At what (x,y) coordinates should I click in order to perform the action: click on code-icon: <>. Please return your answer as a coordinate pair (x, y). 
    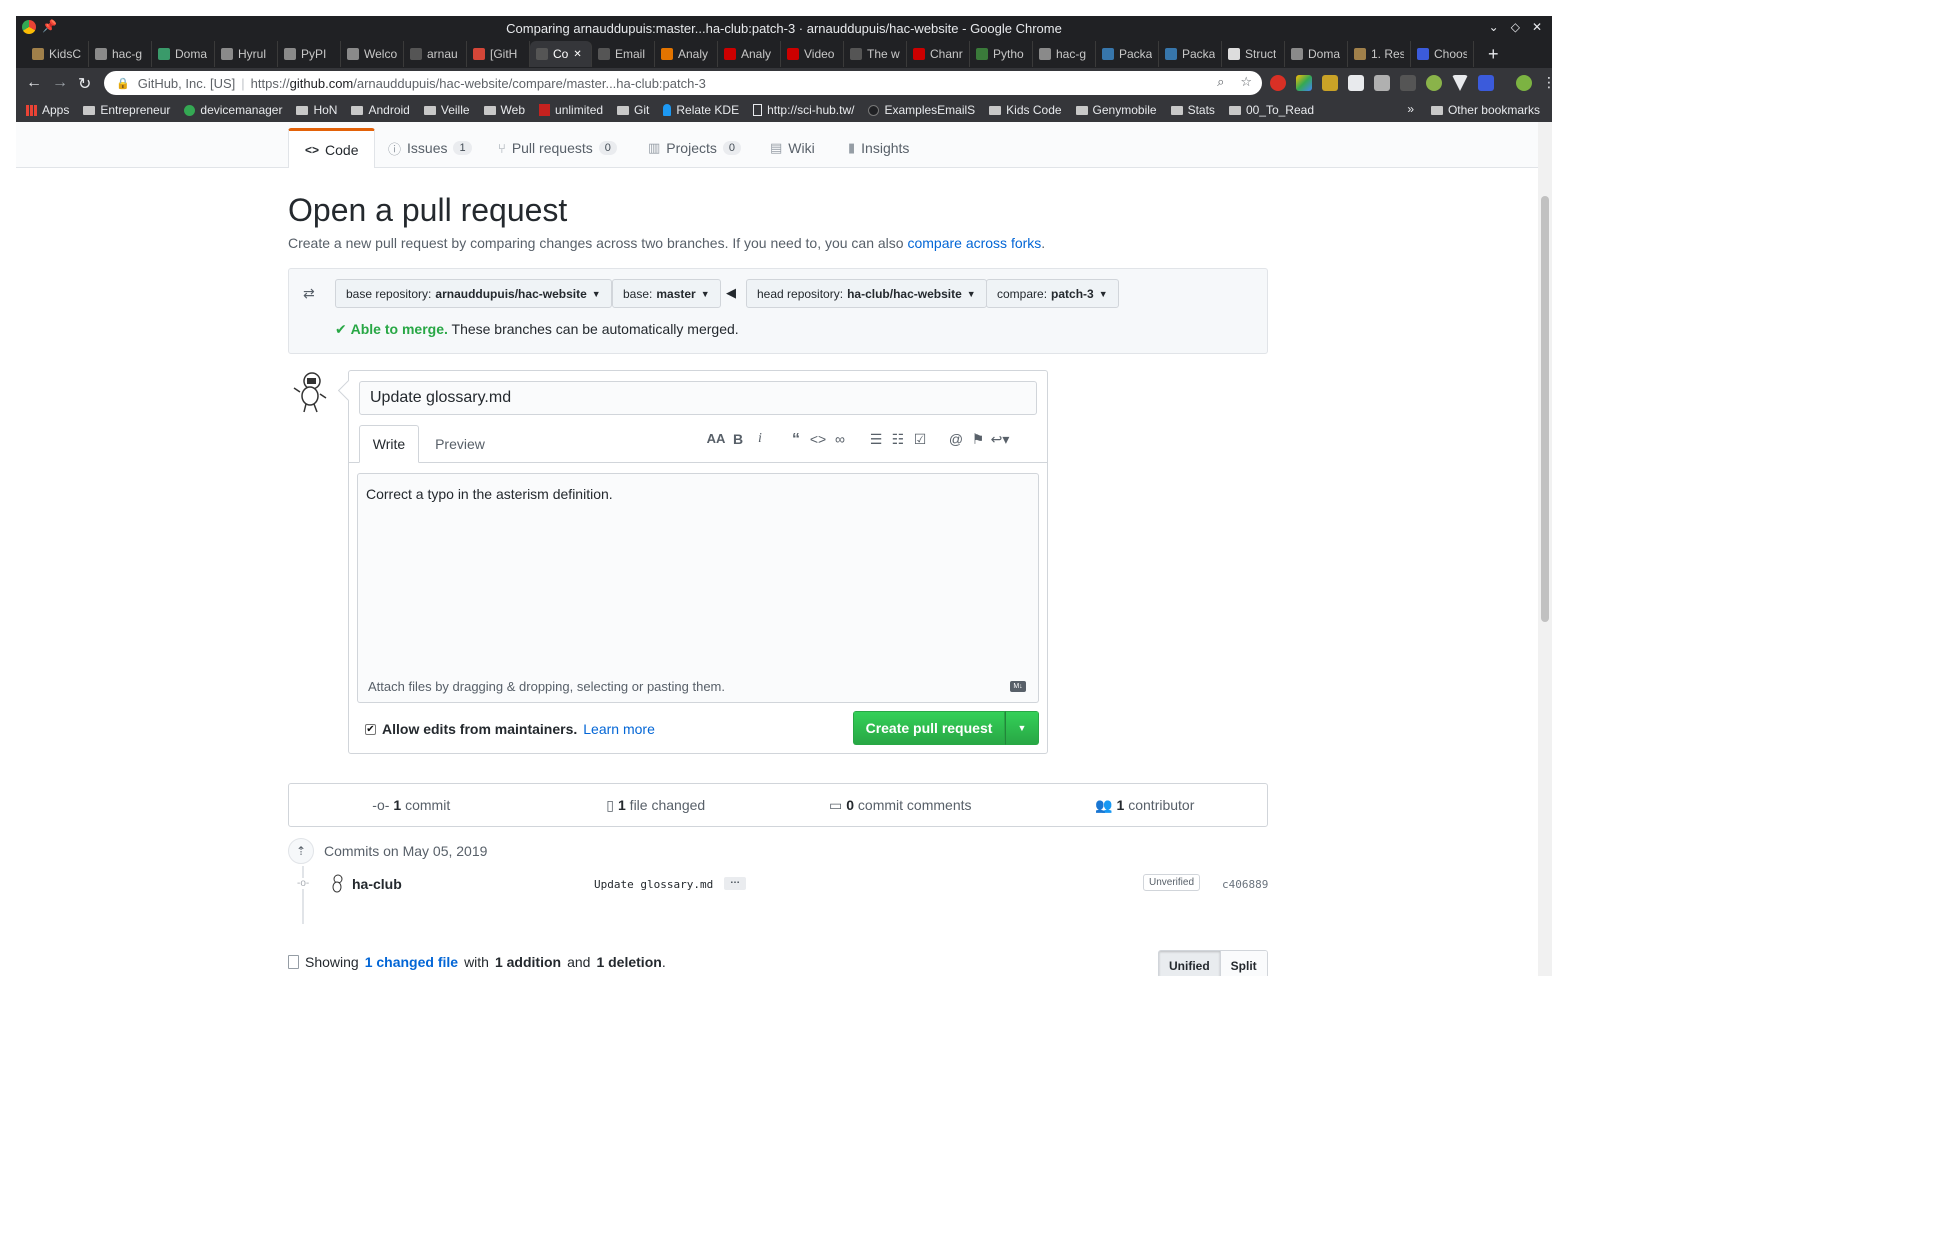
    Looking at the image, I should click on (818, 440).